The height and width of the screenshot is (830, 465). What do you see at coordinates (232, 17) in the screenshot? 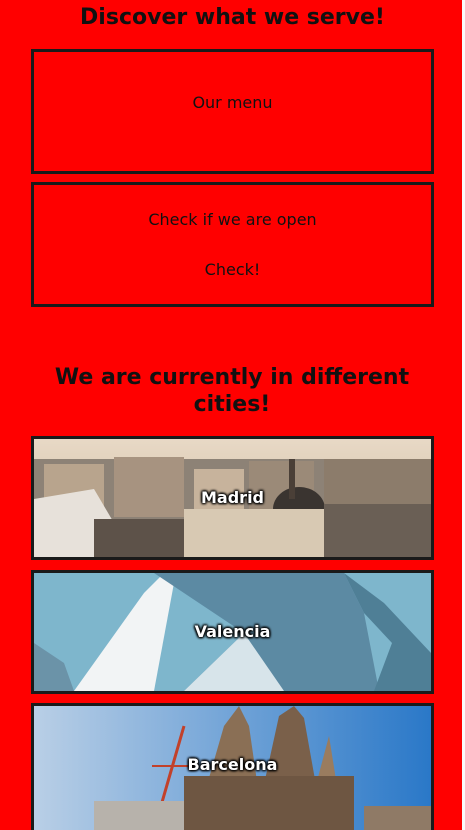
I see `serve-section-title: Discover what we serve!` at bounding box center [232, 17].